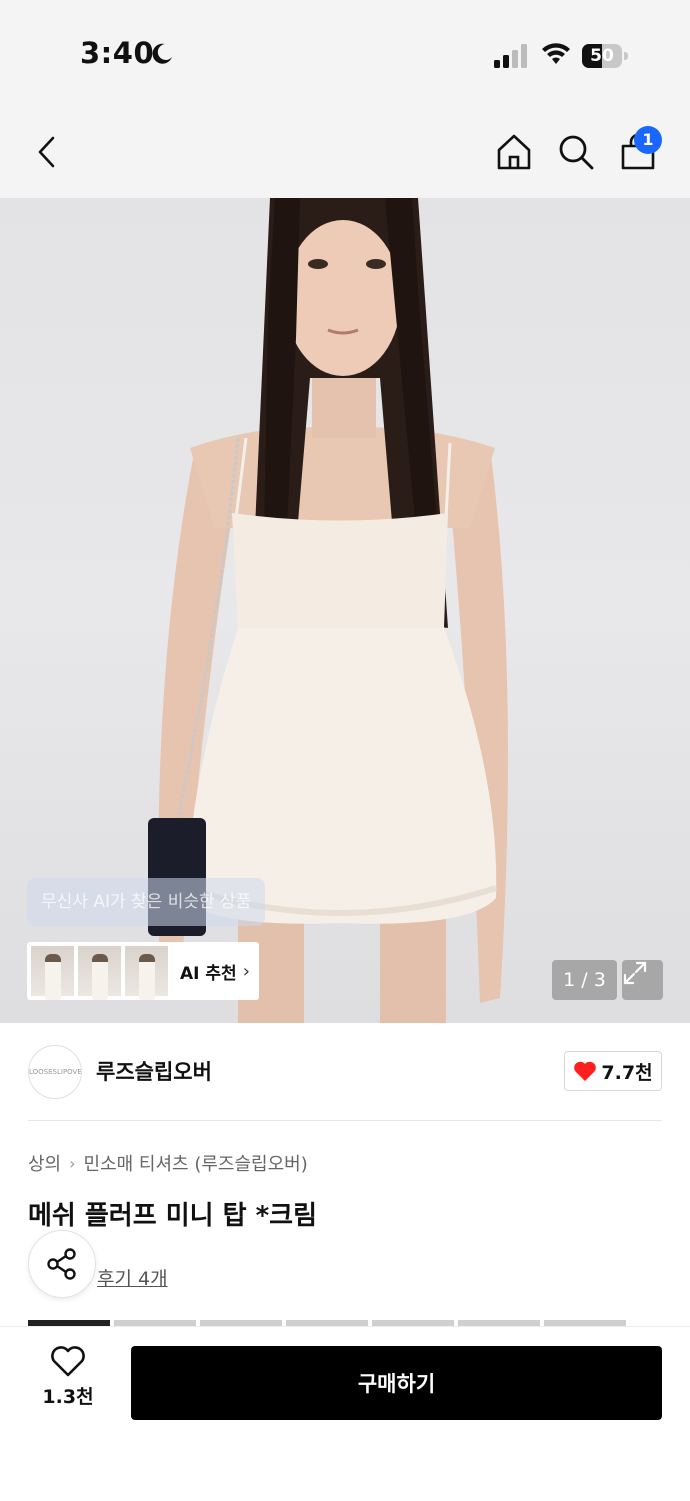 The width and height of the screenshot is (690, 1501). I want to click on ai-recommend-card: AI 추천 ›, so click(143, 971).